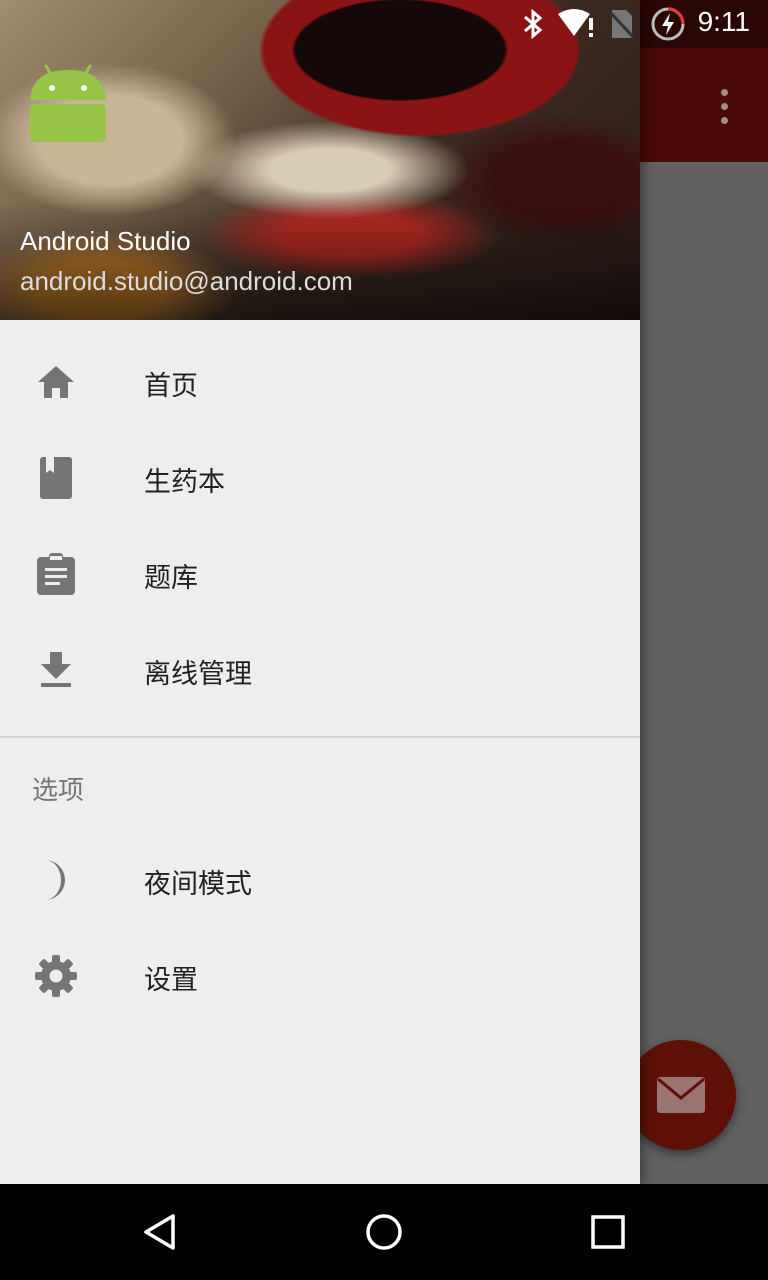 The width and height of the screenshot is (768, 1280). I want to click on drawer-item-settings: 设置, so click(320, 978).